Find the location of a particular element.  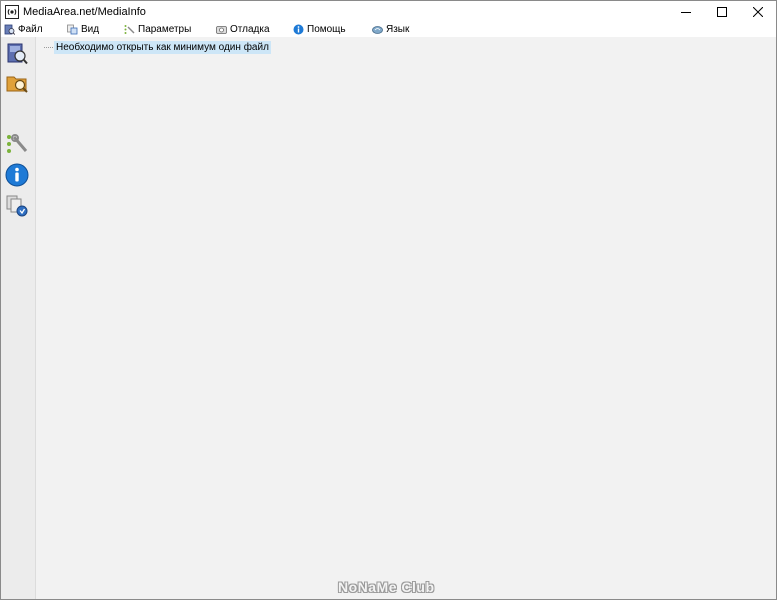

menu-file: Файл is located at coordinates (23, 29).